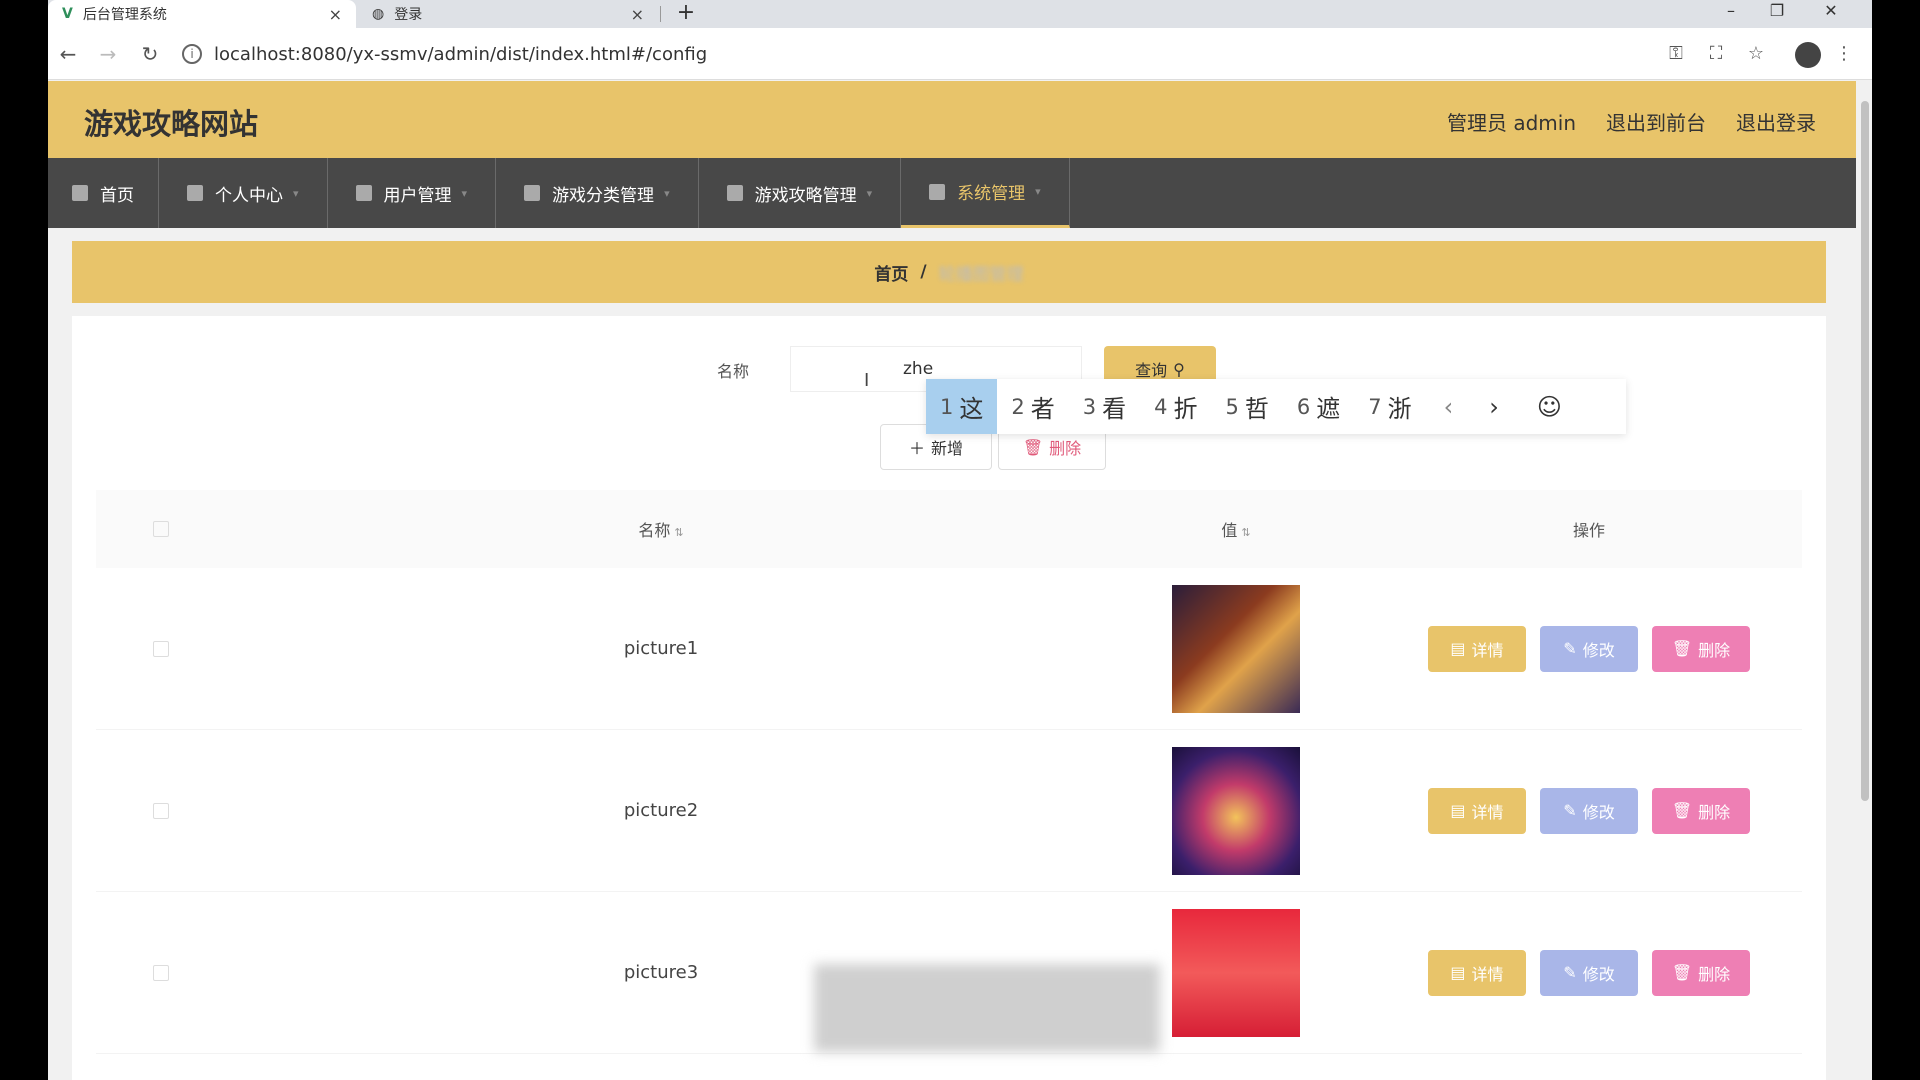 This screenshot has width=1920, height=1080. I want to click on text-cursor-icon: I, so click(867, 380).